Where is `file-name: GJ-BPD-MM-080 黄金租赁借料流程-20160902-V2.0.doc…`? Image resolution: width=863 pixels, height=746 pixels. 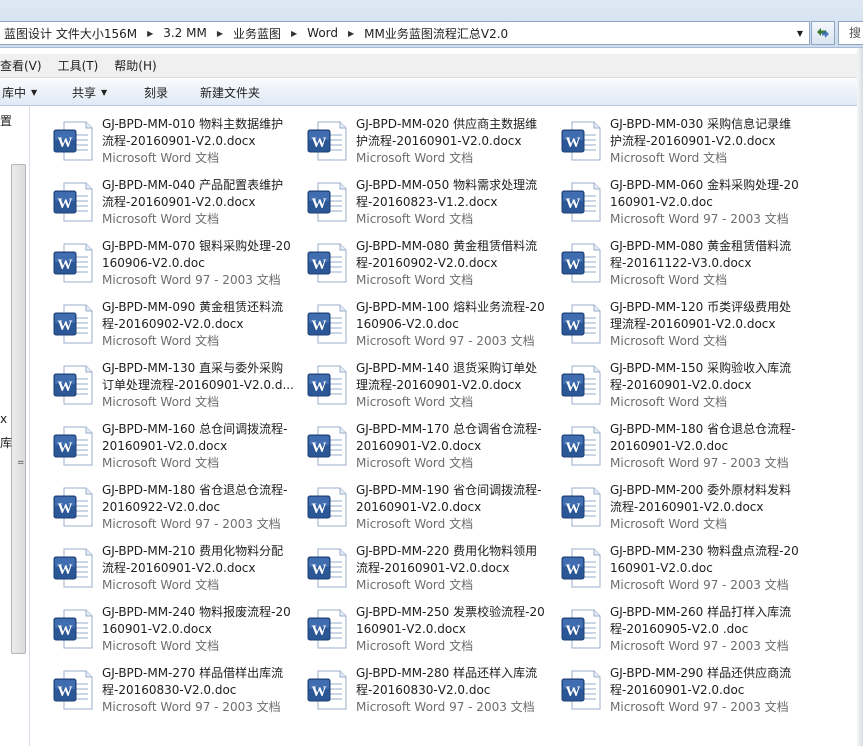 file-name: GJ-BPD-MM-080 黄金租赁借料流程-20160902-V2.0.doc… is located at coordinates (447, 254).